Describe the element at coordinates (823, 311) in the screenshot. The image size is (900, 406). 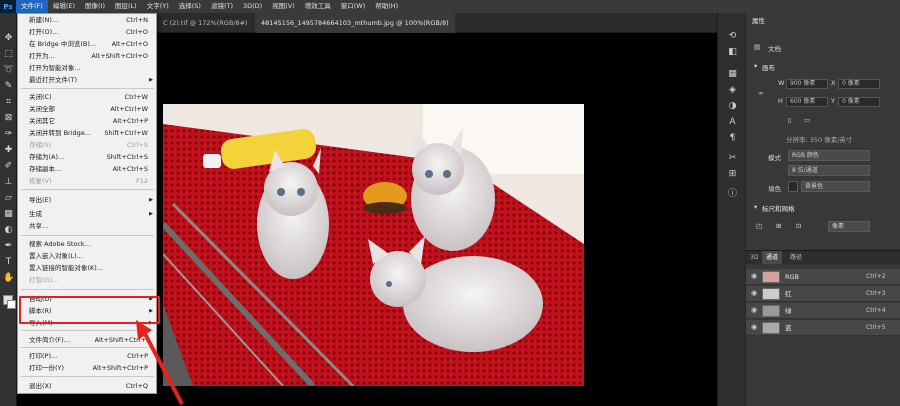
I see `channel-row-green: ◉ 绿 Ctrl+4` at that location.